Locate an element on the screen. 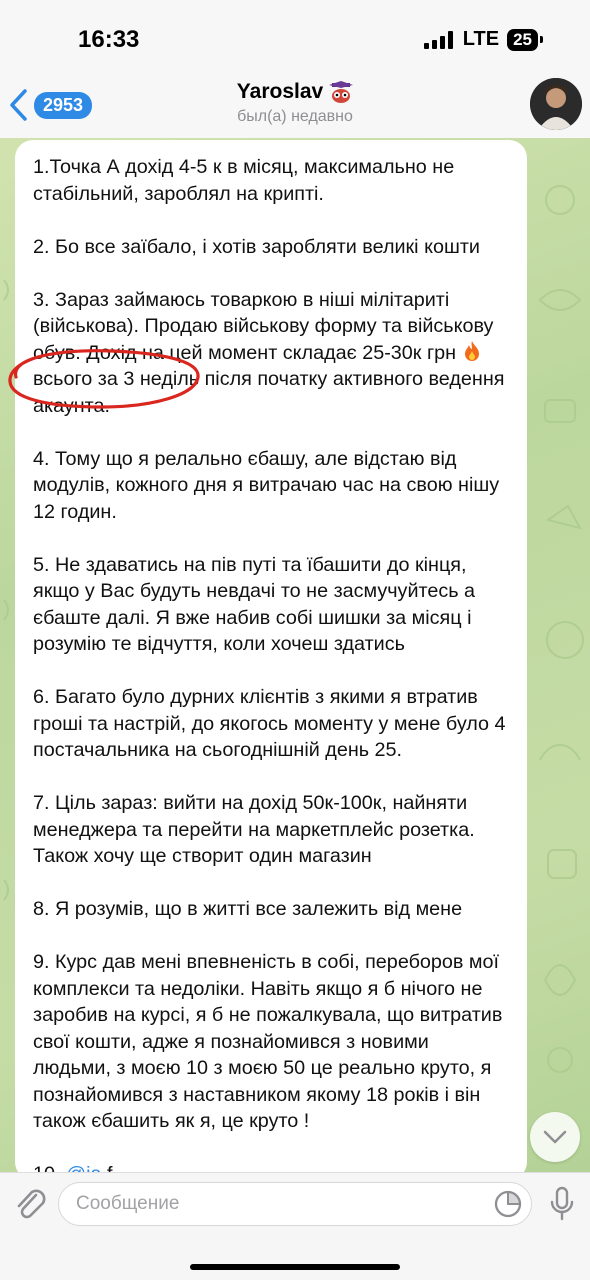 This screenshot has height=1280, width=590. sticker-icon is located at coordinates (508, 1204).